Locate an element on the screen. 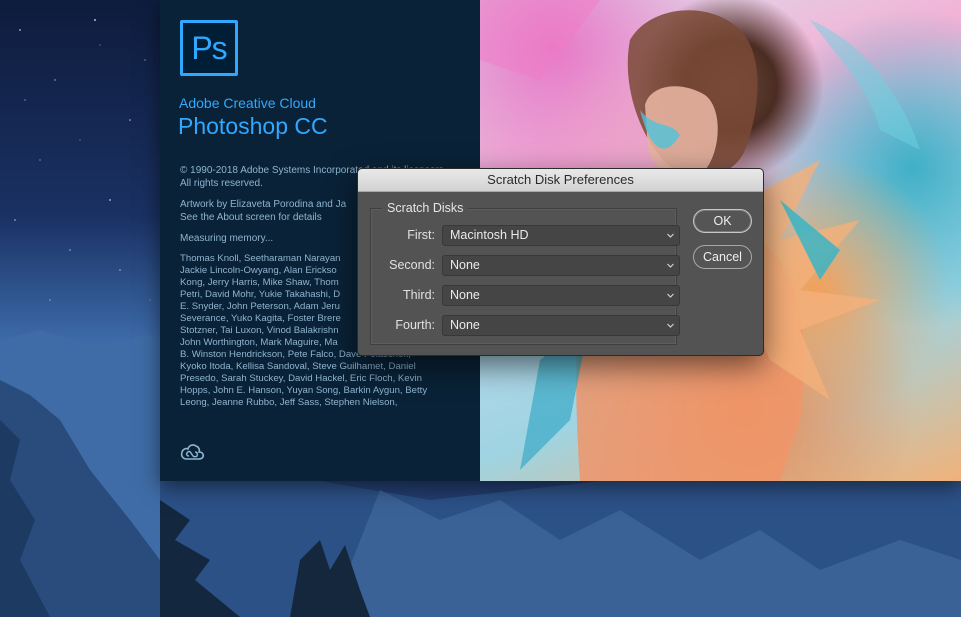 This screenshot has height=617, width=961. brand-name: Adobe Creative Cloud is located at coordinates (247, 103).